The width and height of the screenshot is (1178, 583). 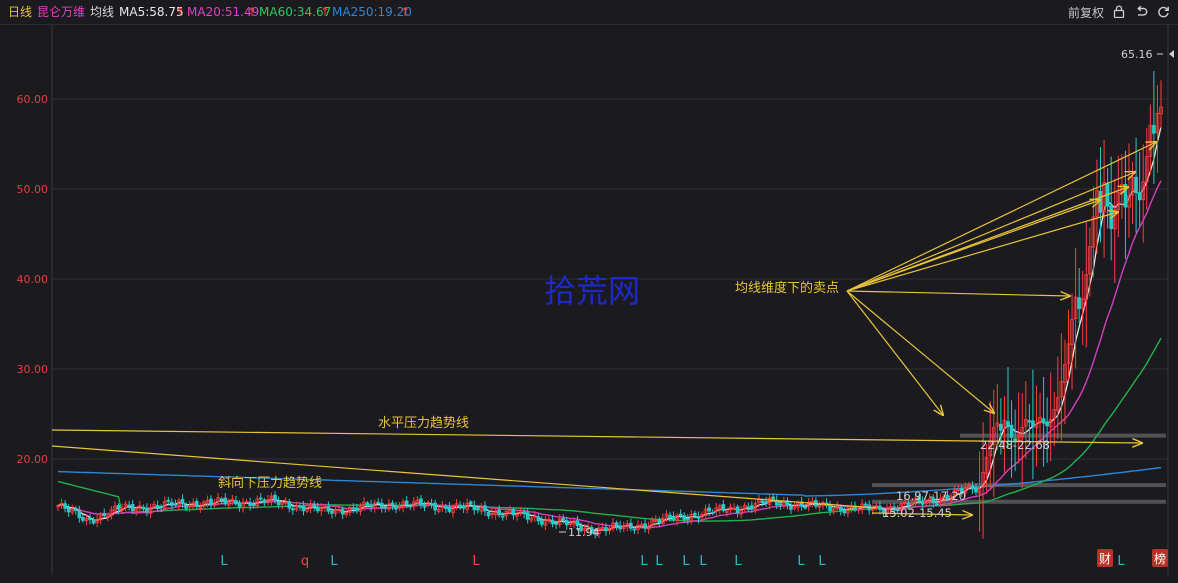 What do you see at coordinates (20, 12) in the screenshot?
I see `period-label: 日线` at bounding box center [20, 12].